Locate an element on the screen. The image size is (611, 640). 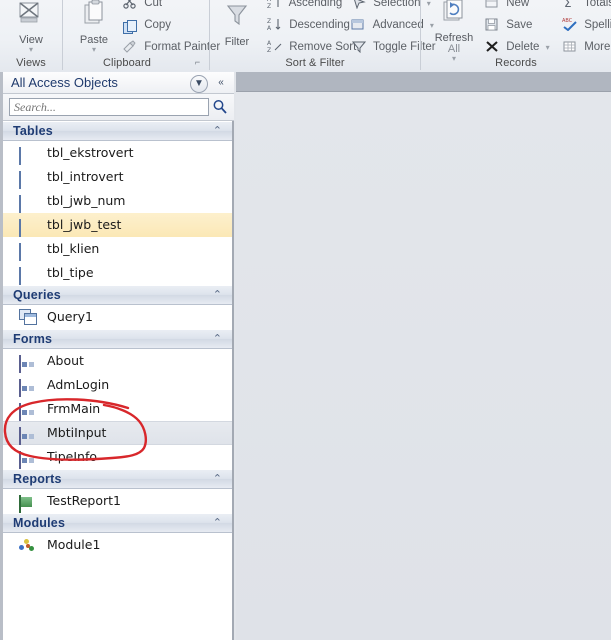
shutter-bar-collapse-icon: « is located at coordinates (221, 83).